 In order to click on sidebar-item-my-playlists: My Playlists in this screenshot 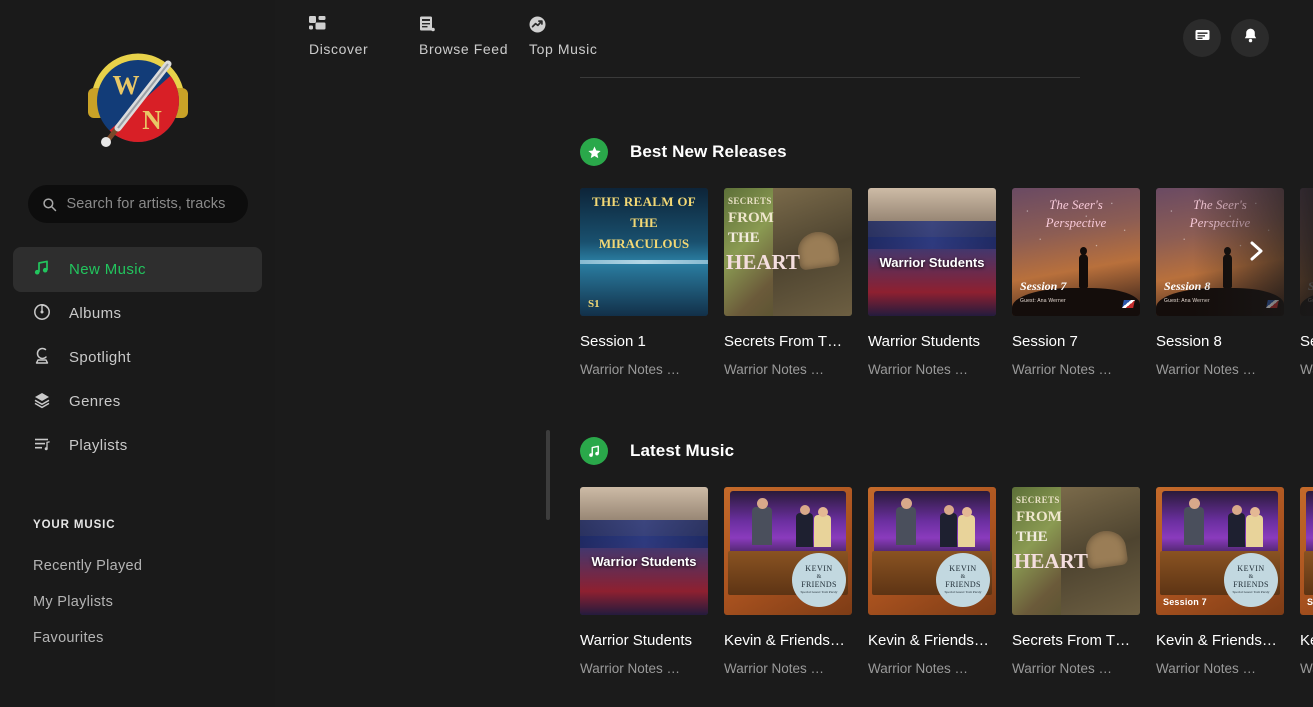, I will do `click(137, 602)`.